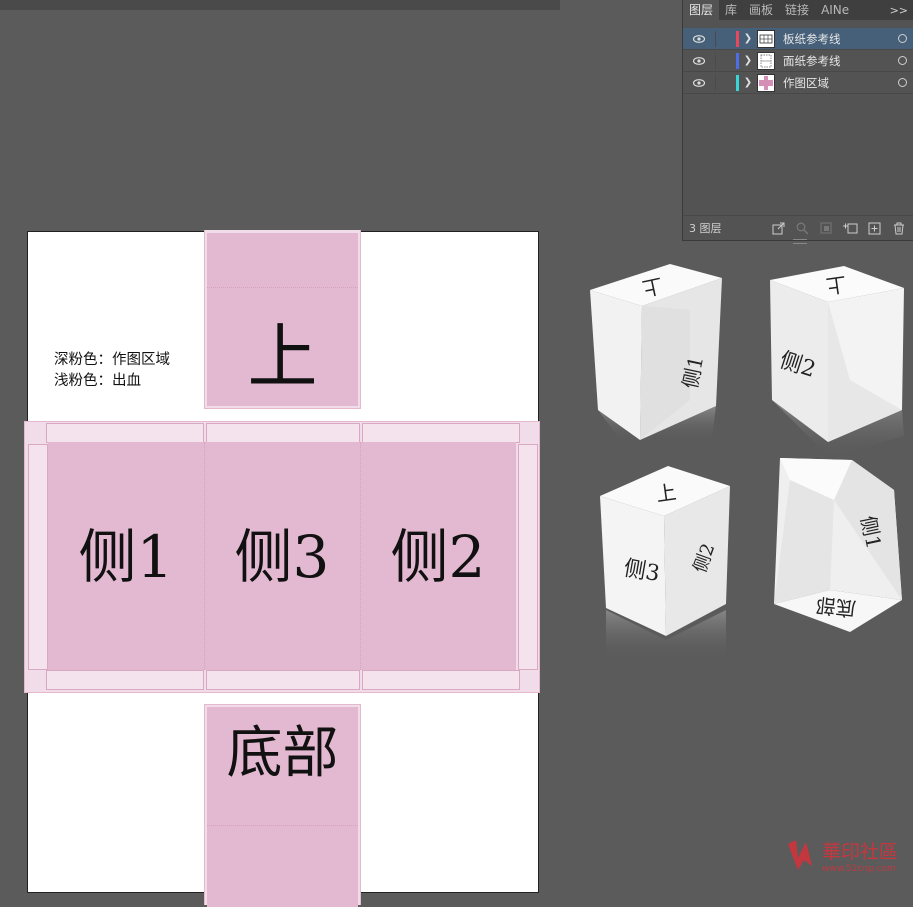 The image size is (913, 907). What do you see at coordinates (701, 10) in the screenshot?
I see `tab-layers: 图层` at bounding box center [701, 10].